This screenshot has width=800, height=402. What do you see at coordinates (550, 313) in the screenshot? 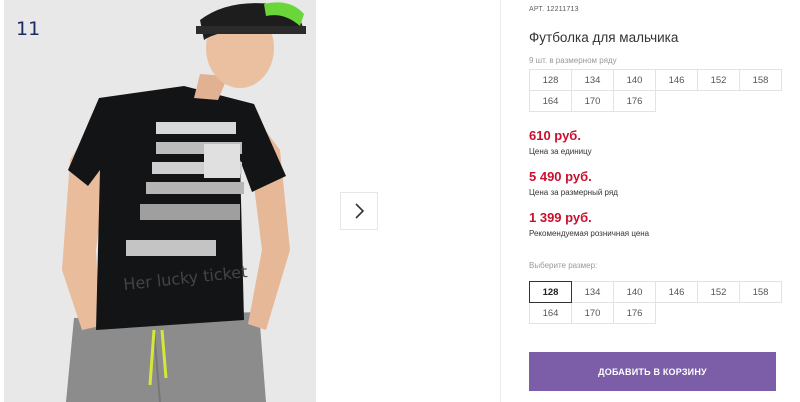
I see `size-option: 164` at bounding box center [550, 313].